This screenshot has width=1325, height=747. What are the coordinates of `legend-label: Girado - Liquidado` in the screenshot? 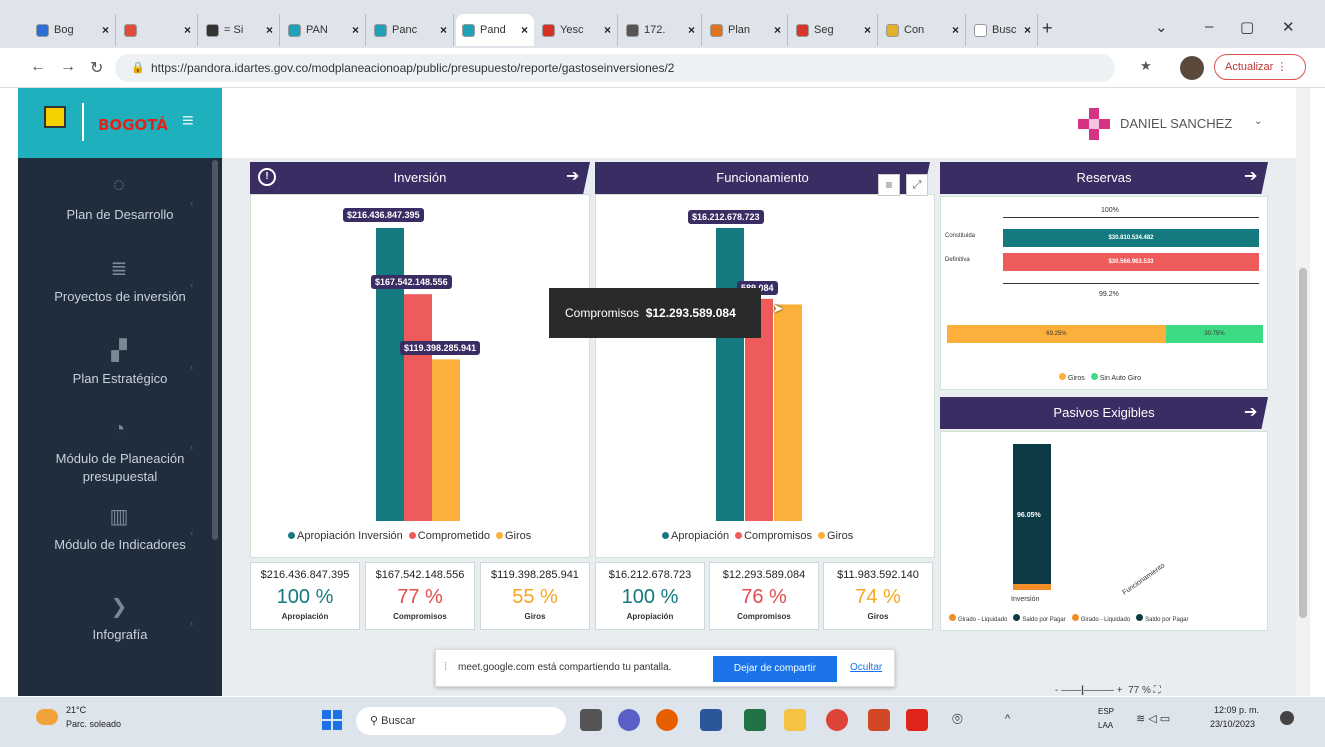 It's located at (983, 620).